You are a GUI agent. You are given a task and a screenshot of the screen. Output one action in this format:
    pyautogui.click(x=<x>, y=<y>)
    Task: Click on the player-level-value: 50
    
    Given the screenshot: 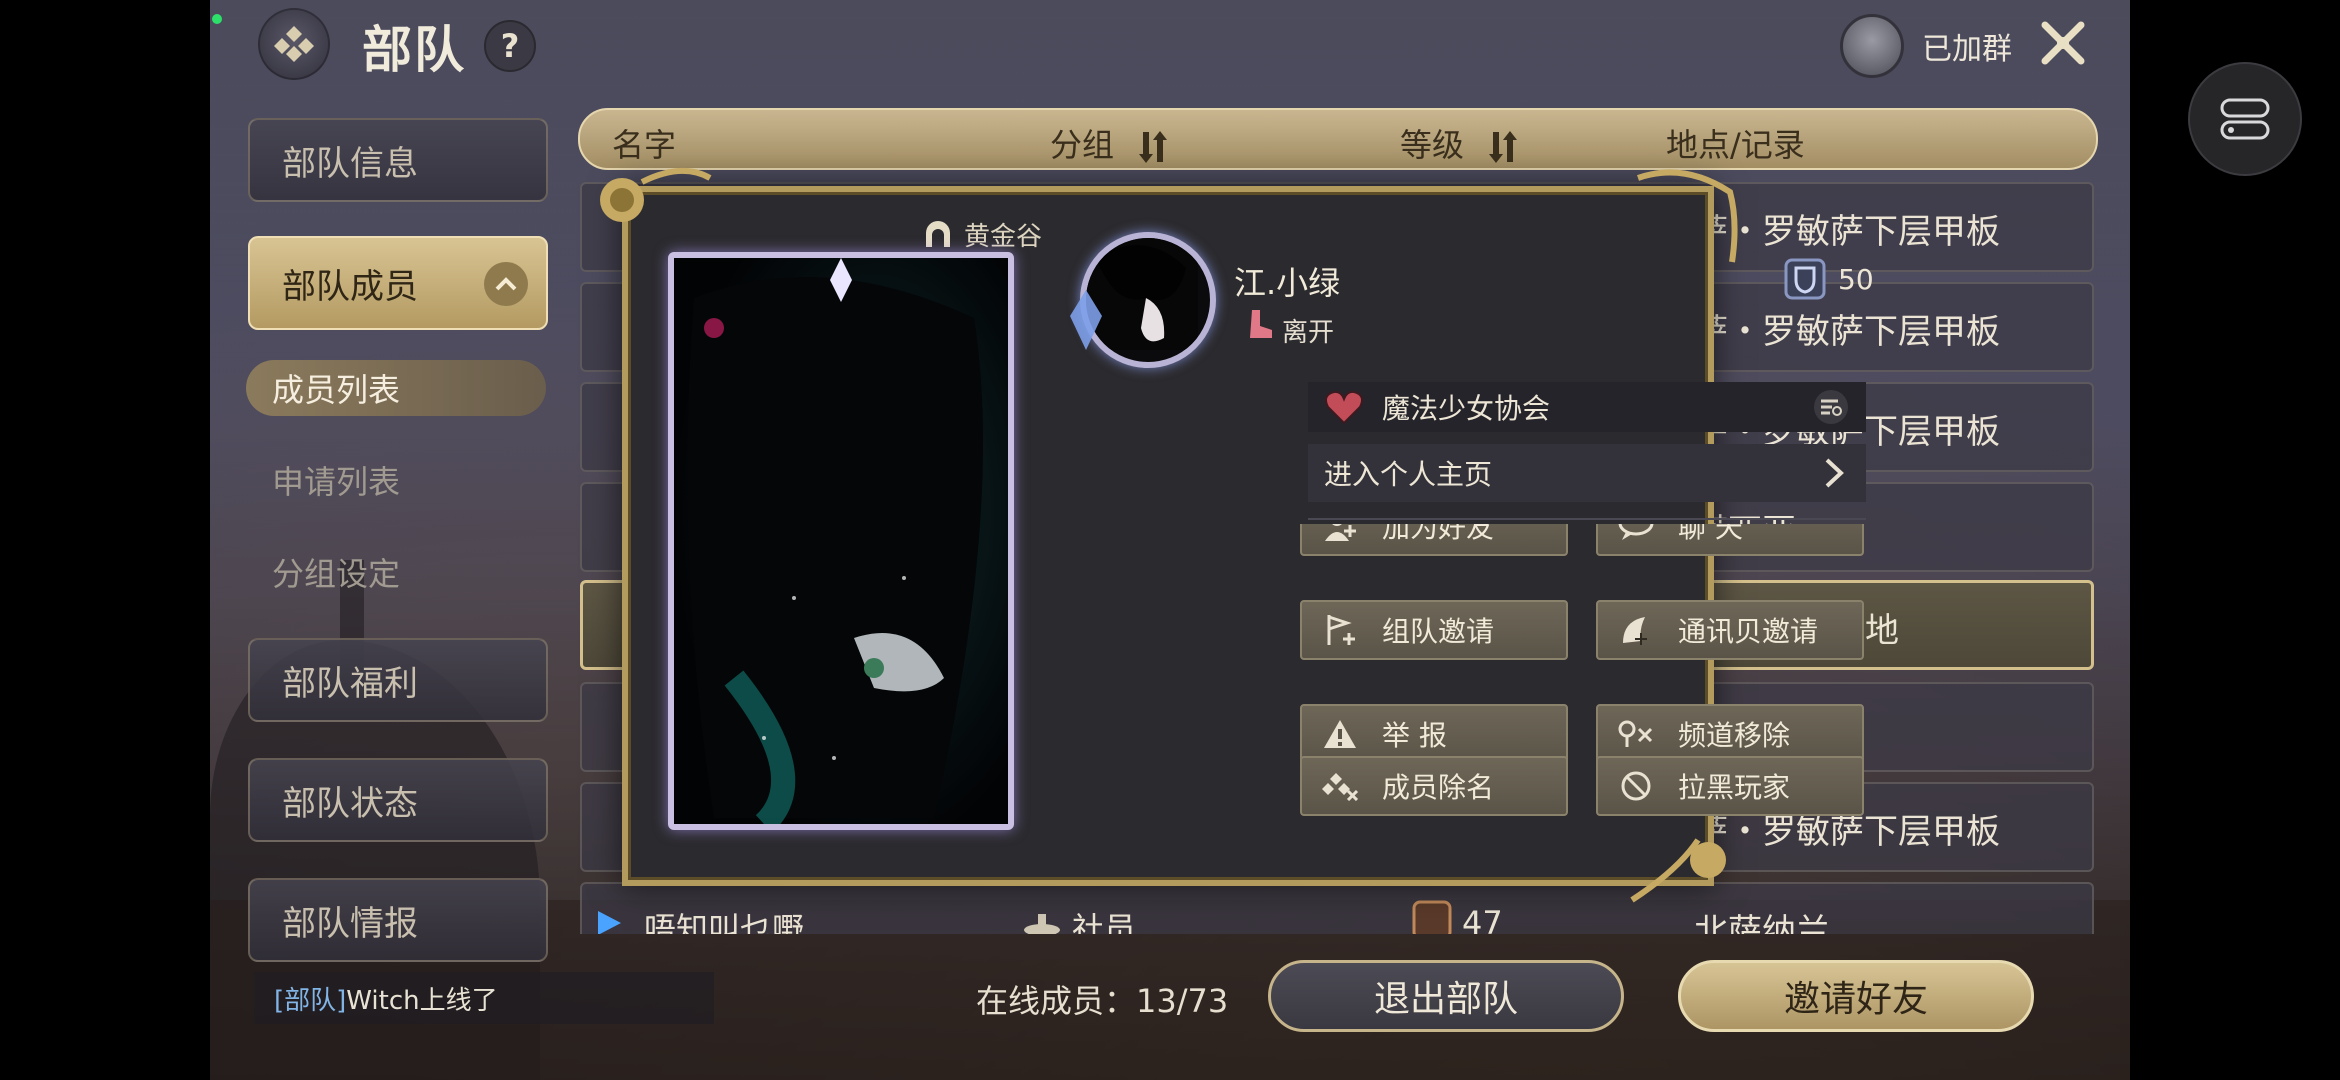 What is the action you would take?
    pyautogui.click(x=1856, y=279)
    